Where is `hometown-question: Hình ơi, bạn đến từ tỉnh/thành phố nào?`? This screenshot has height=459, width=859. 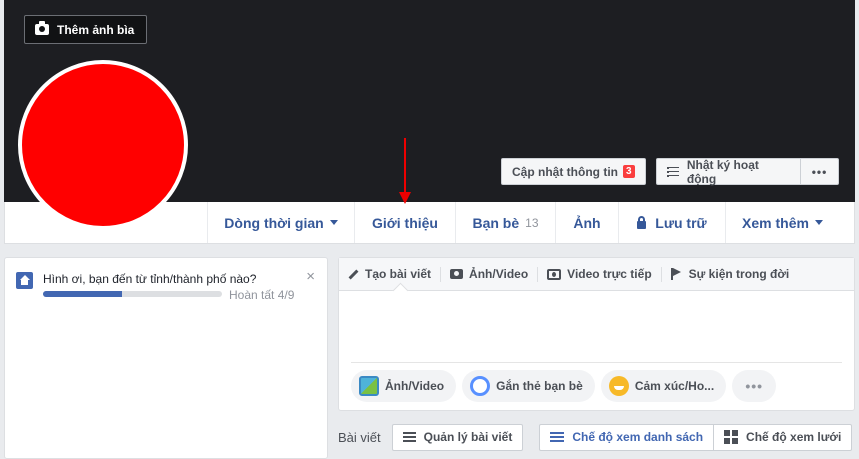
hometown-question: Hình ơi, bạn đến từ tỉnh/thành phố nào? is located at coordinates (149, 279).